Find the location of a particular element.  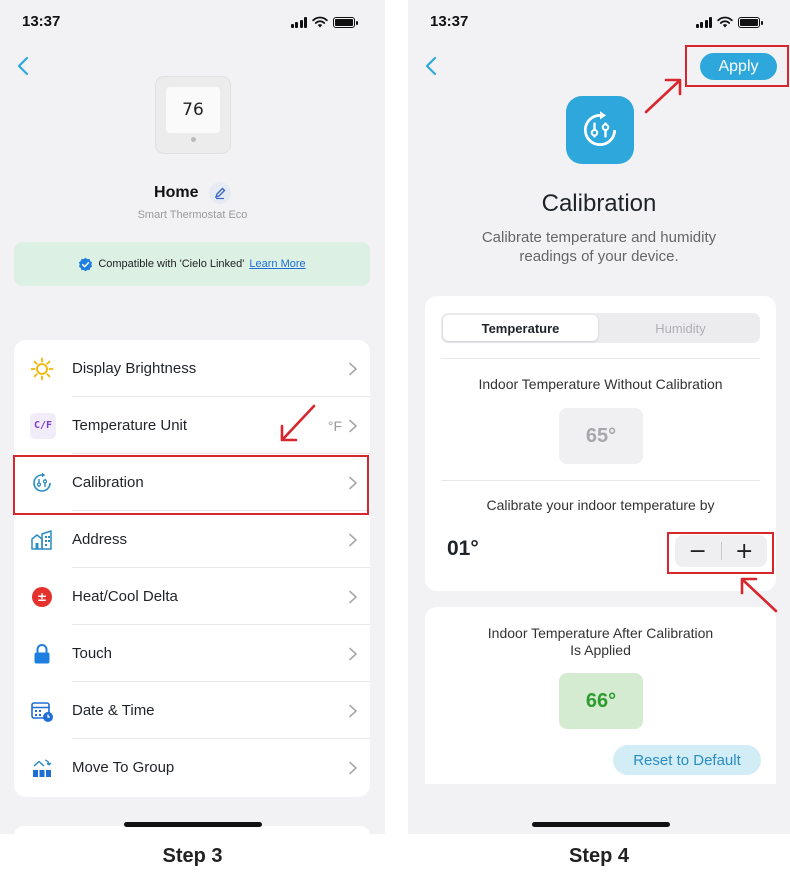

mode-segmented-control: Temperature Humidity is located at coordinates (600, 328).